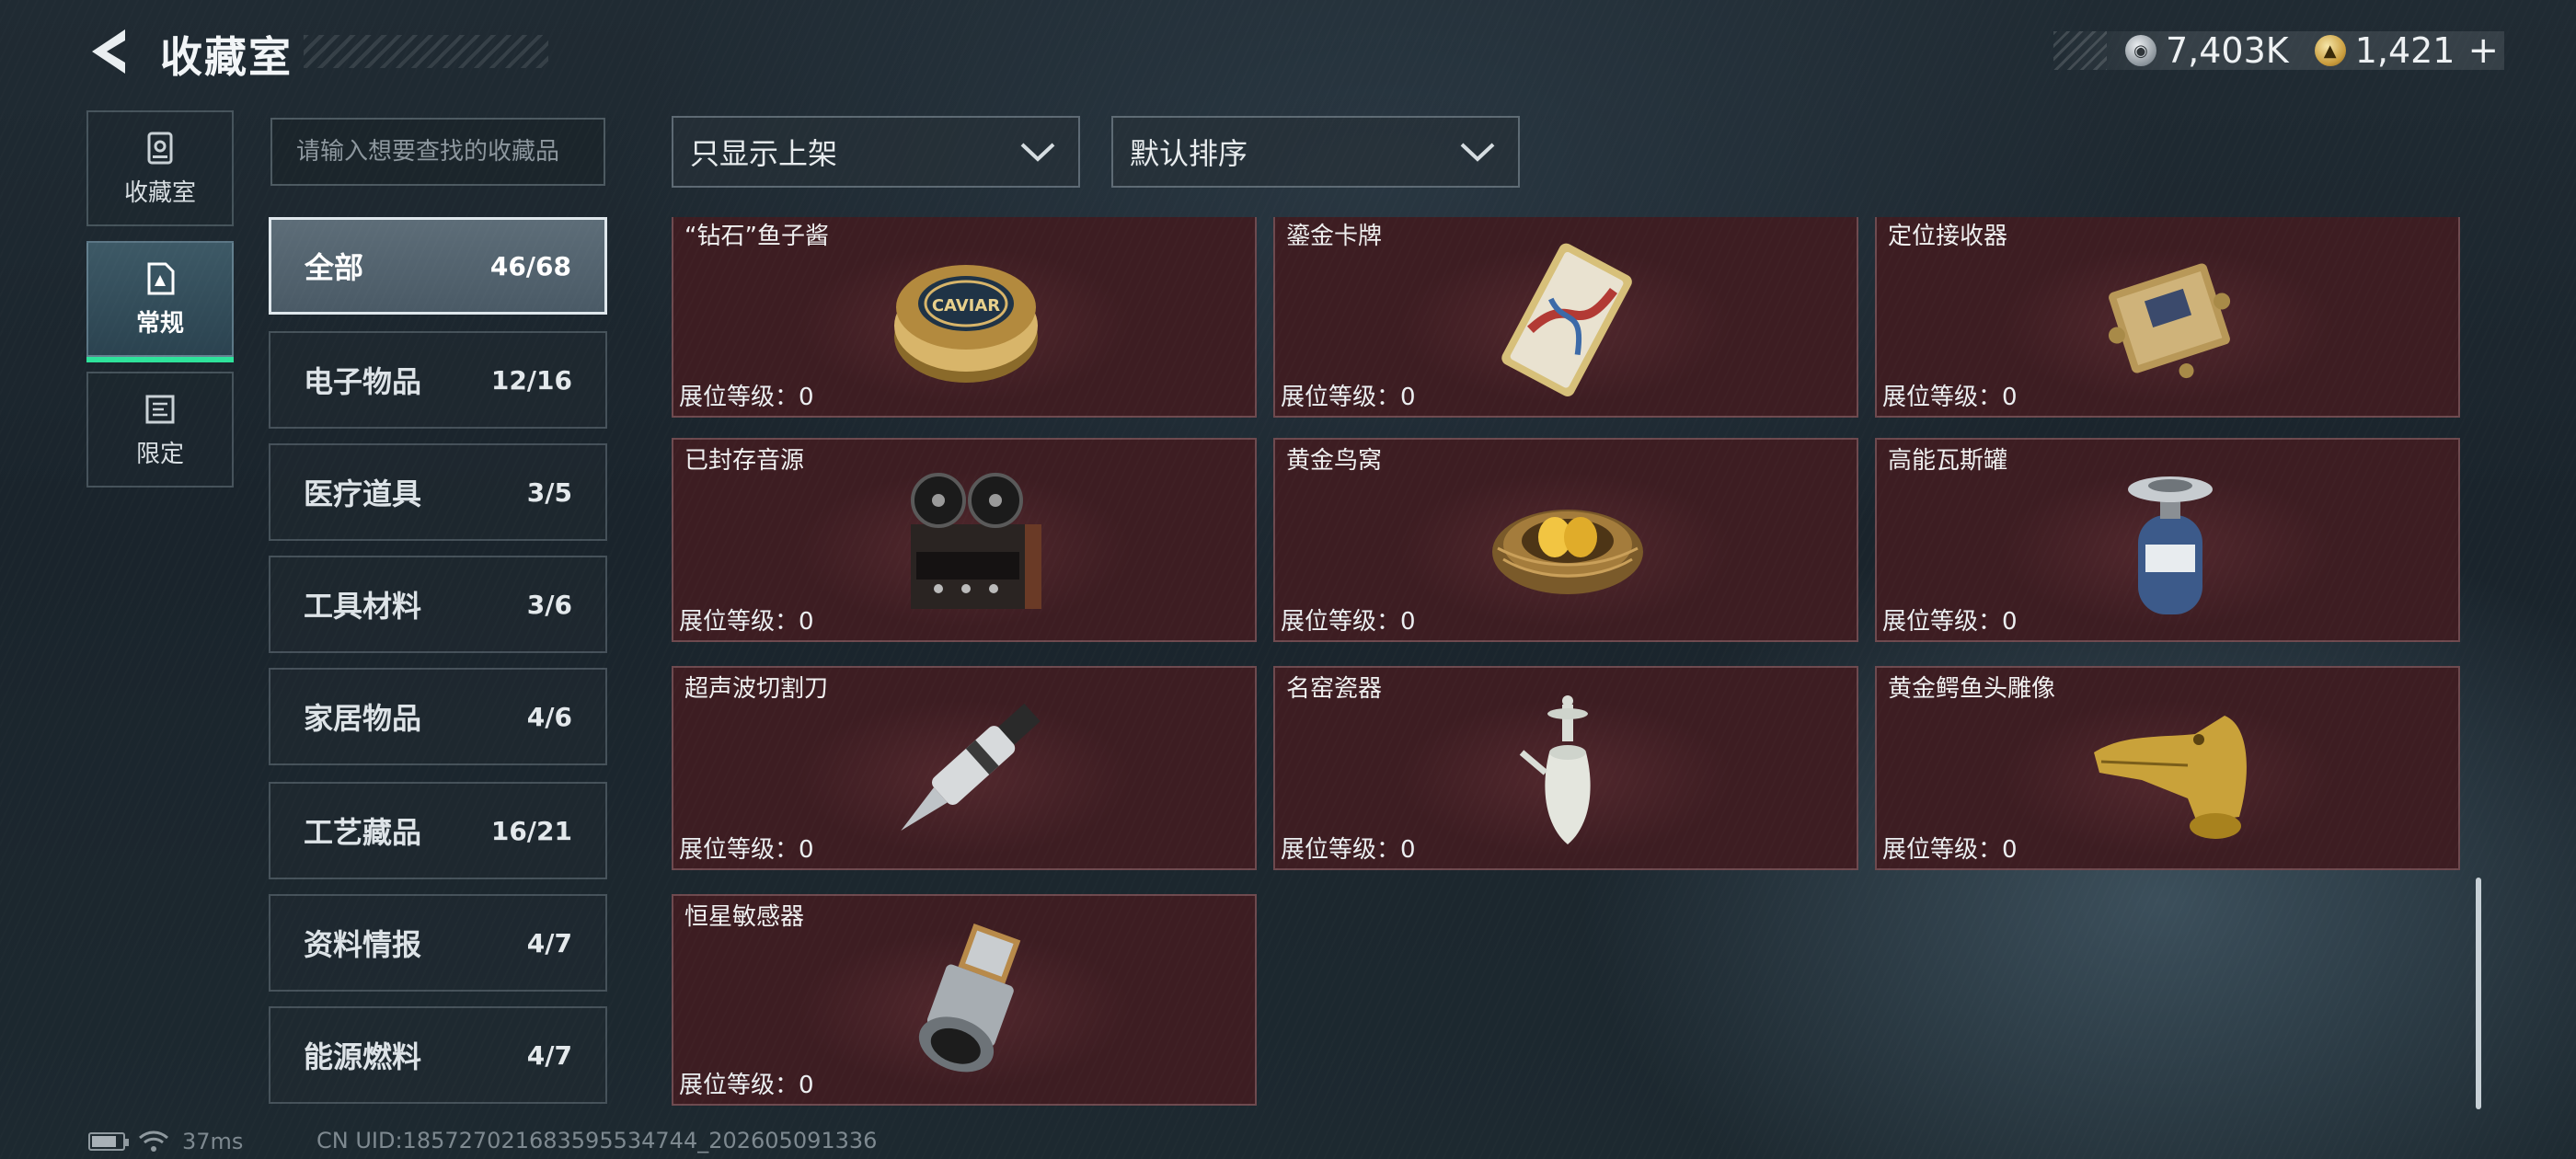  Describe the element at coordinates (2478, 993) in the screenshot. I see `grid-scrollbar` at that location.